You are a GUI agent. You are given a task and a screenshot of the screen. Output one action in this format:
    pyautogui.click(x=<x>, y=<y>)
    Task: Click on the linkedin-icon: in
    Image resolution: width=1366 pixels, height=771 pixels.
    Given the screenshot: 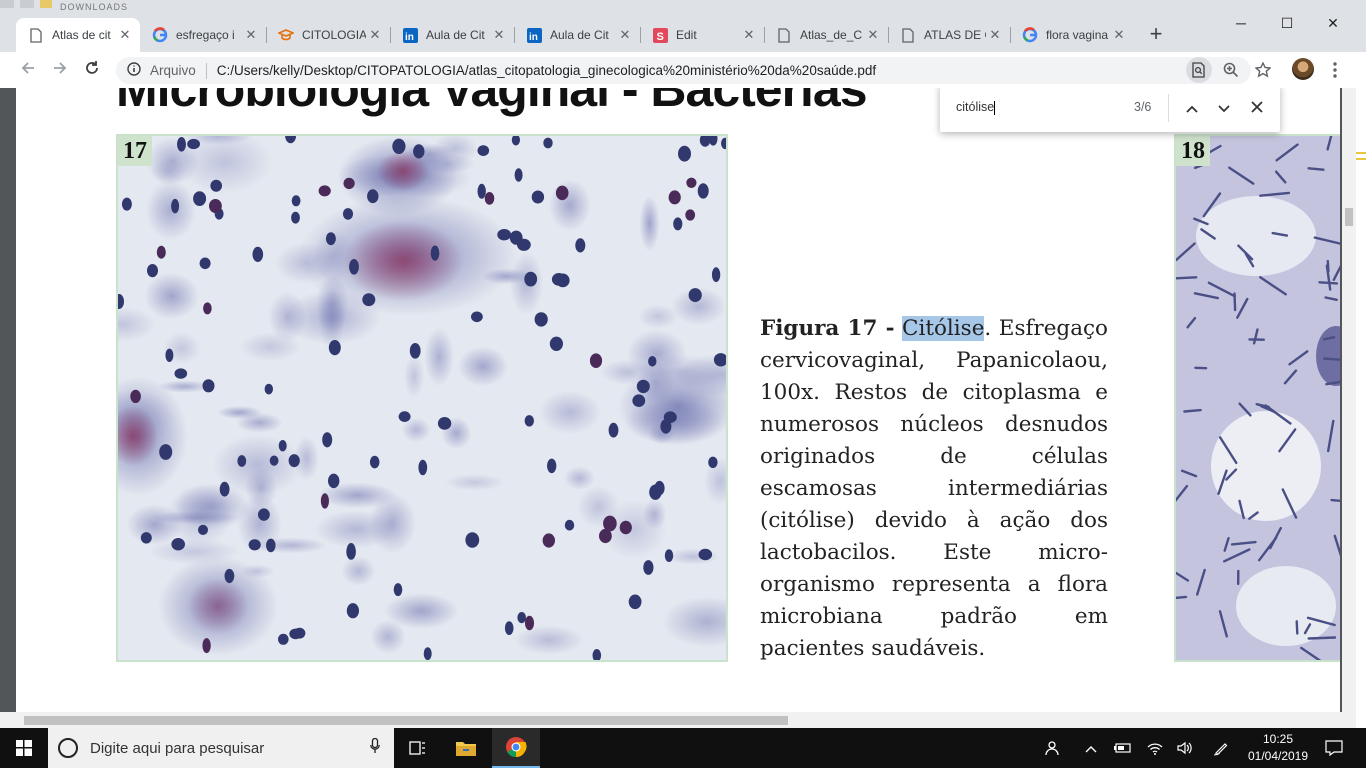 What is the action you would take?
    pyautogui.click(x=410, y=35)
    